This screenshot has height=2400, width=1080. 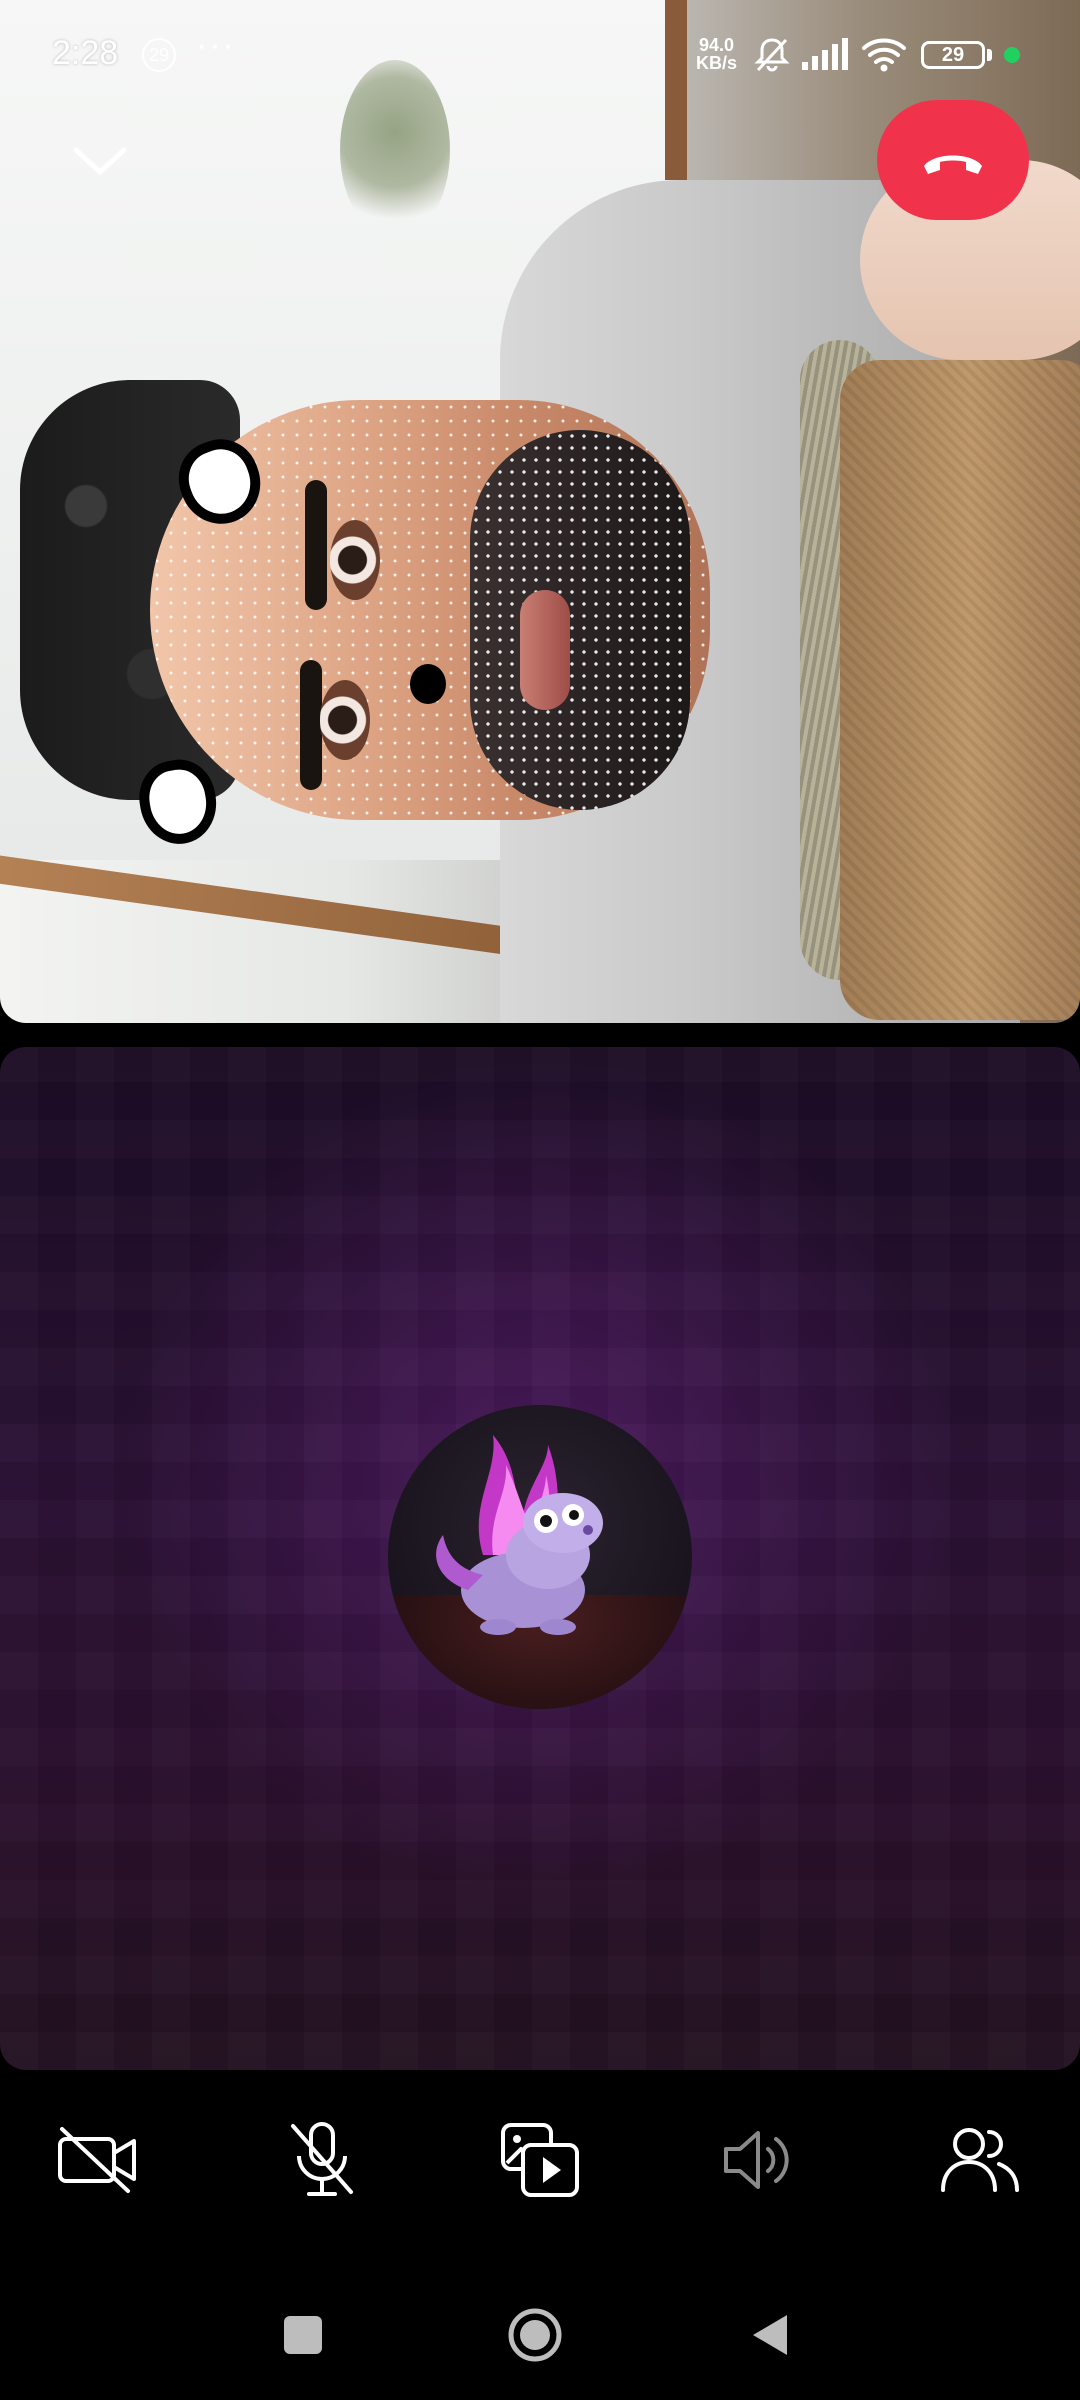 What do you see at coordinates (989, 55) in the screenshot?
I see `battery-tip` at bounding box center [989, 55].